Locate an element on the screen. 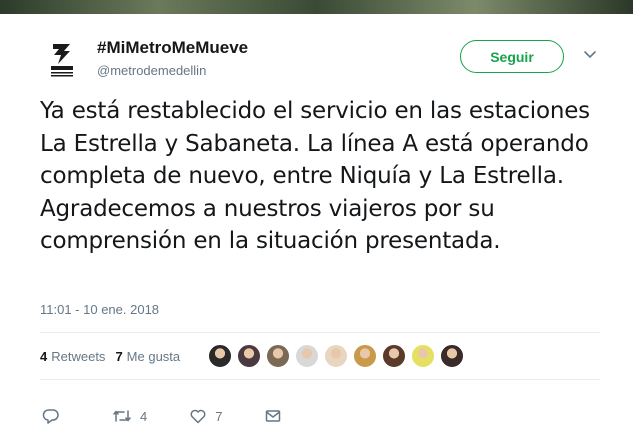 The height and width of the screenshot is (443, 633). likes-count: 7 is located at coordinates (119, 356).